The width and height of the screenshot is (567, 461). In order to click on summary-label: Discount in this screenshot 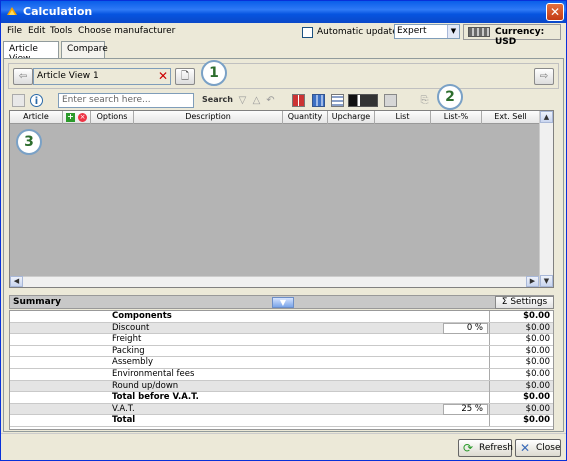, I will do `click(131, 327)`.